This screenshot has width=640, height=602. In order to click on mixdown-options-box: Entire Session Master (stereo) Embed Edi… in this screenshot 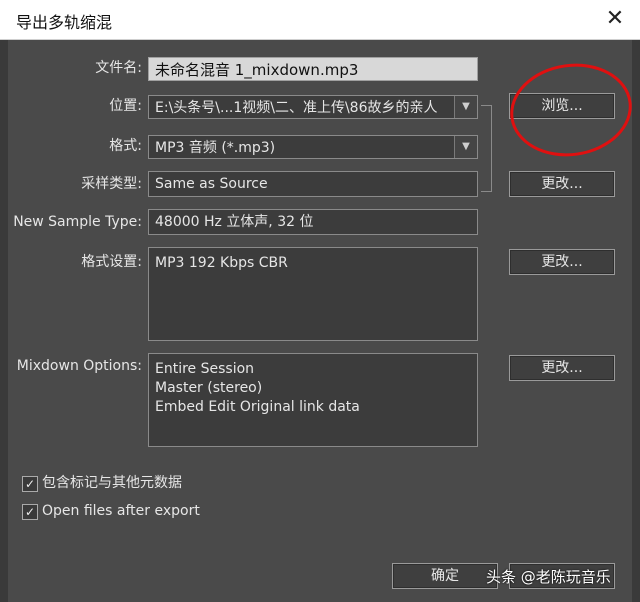, I will do `click(313, 400)`.